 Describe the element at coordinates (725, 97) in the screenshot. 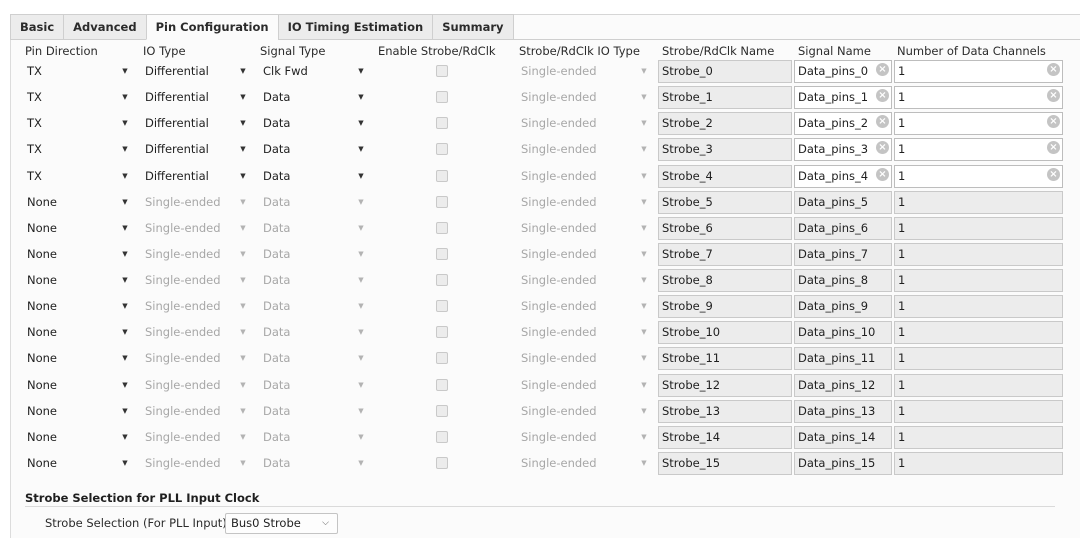

I see `strobe-name-field: Strobe_1` at that location.